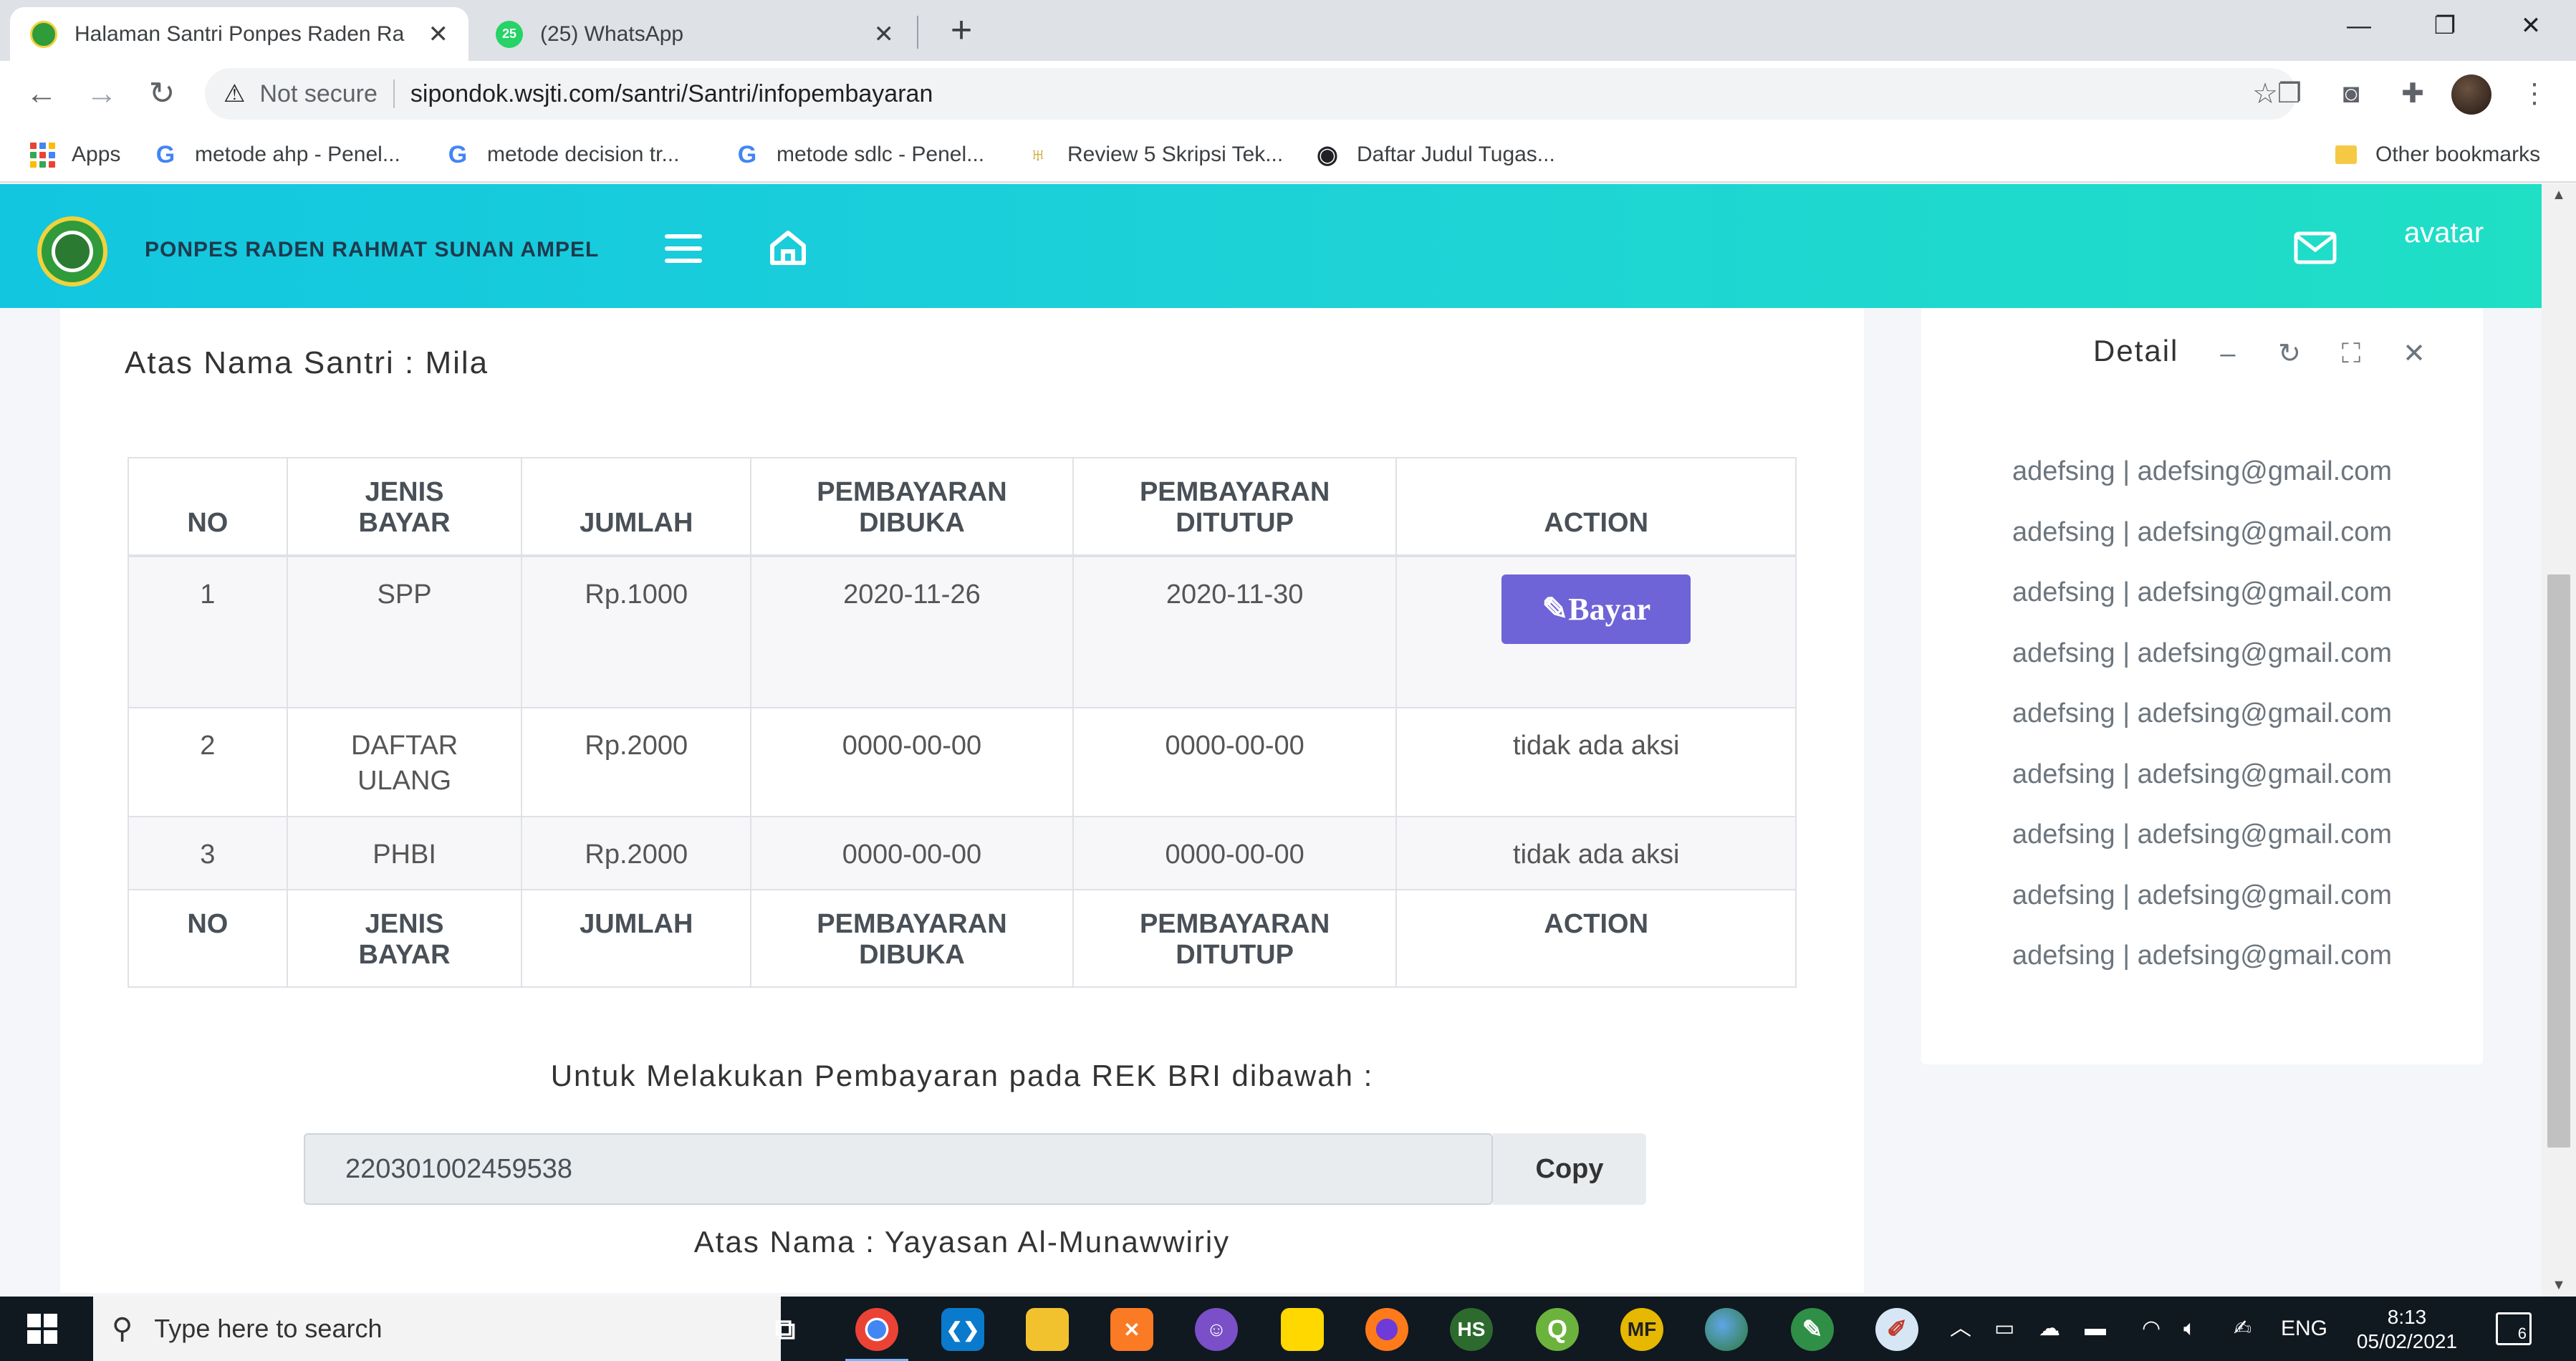 The image size is (2576, 1361). What do you see at coordinates (912, 507) in the screenshot?
I see `col-dibuka-header: PEMBAYARAN DIBUKA` at bounding box center [912, 507].